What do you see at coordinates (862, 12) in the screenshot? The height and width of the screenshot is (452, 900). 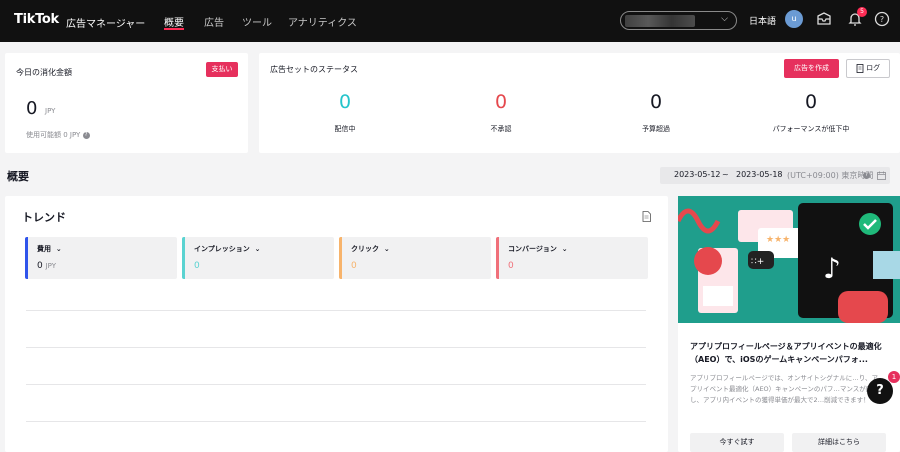 I see `notification-badge: 5` at bounding box center [862, 12].